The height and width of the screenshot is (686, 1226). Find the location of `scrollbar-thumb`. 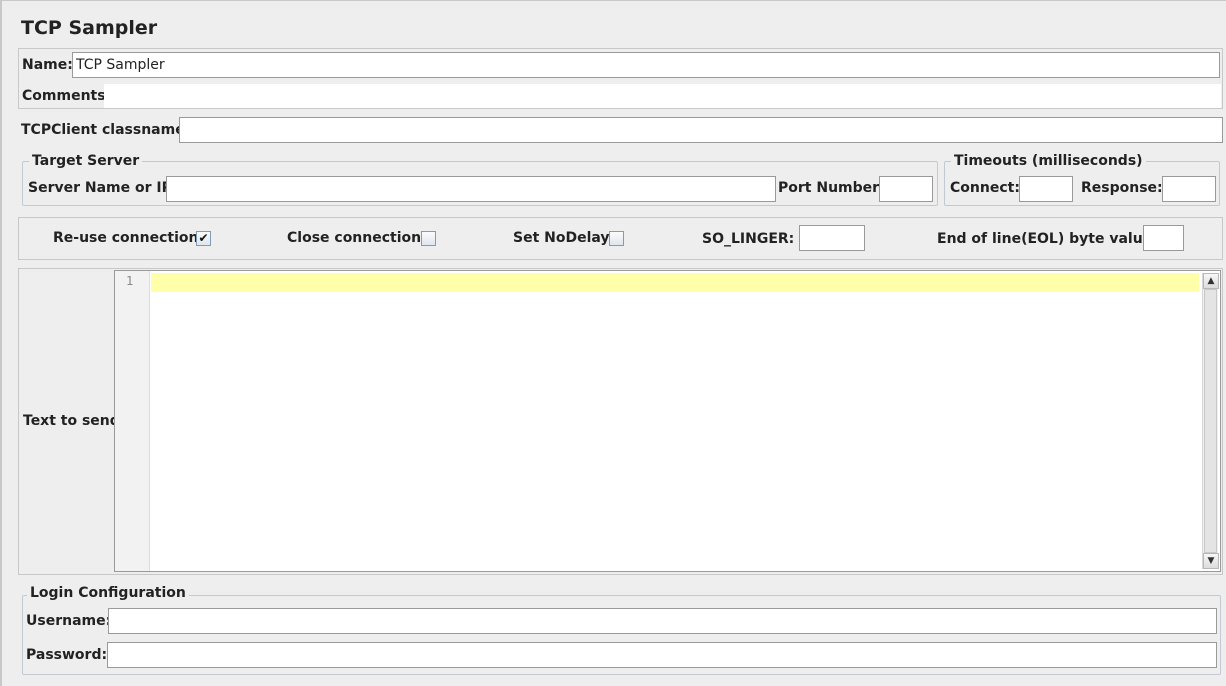

scrollbar-thumb is located at coordinates (1210, 421).